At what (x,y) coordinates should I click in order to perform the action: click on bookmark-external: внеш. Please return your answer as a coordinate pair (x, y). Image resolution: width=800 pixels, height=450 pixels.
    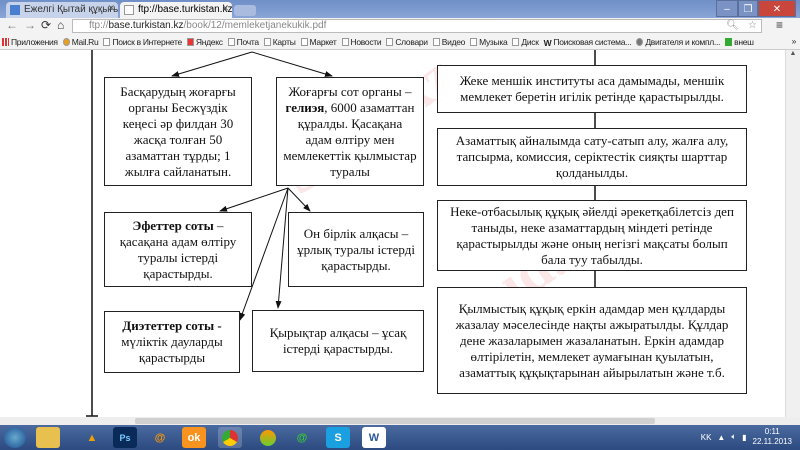
    Looking at the image, I should click on (739, 42).